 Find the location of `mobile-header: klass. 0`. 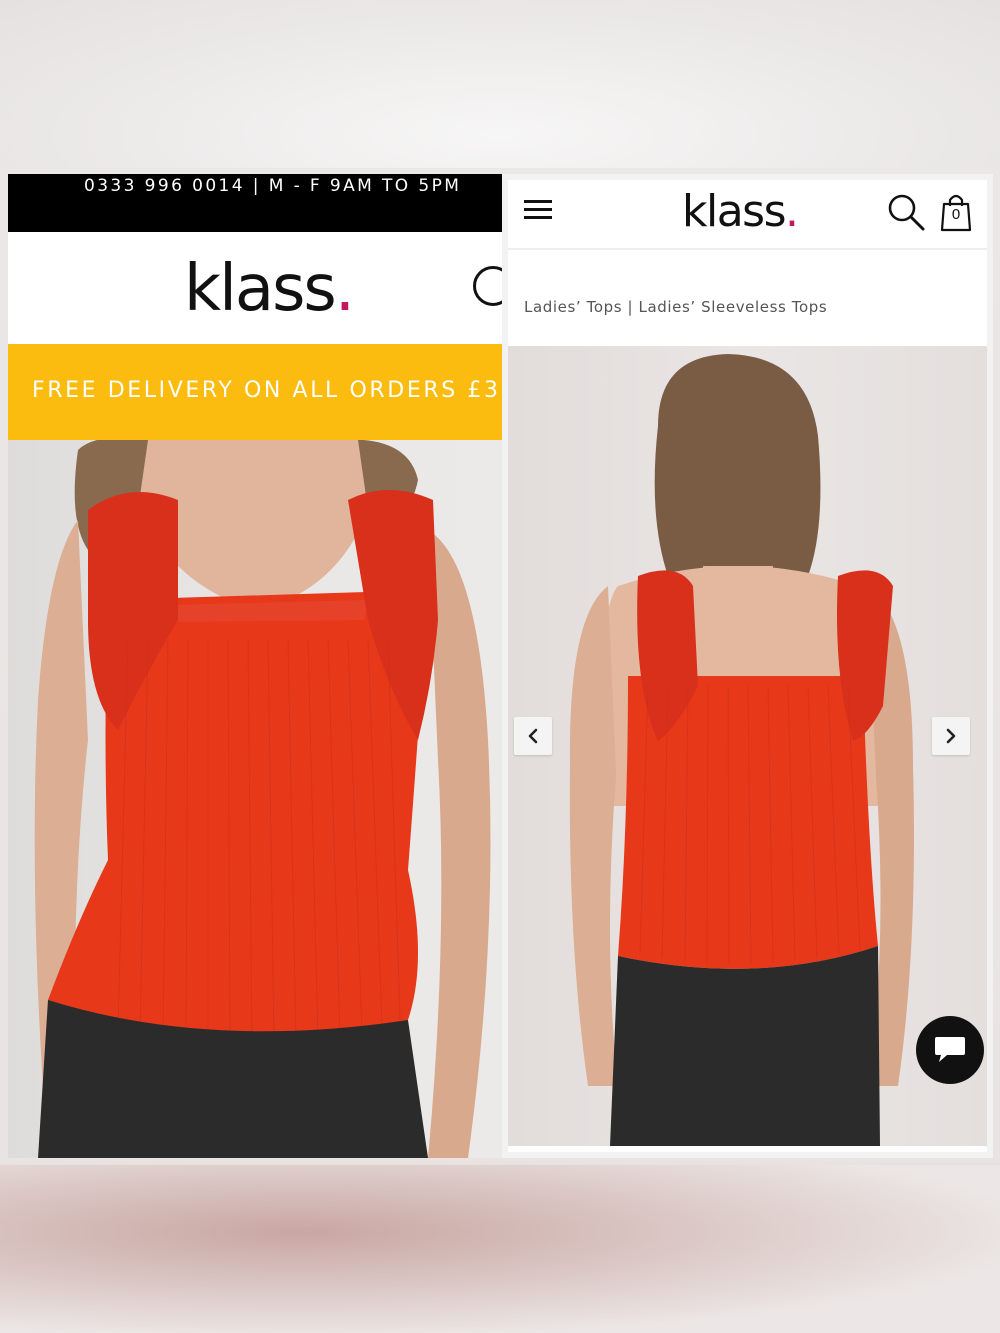

mobile-header: klass. 0 is located at coordinates (747, 215).